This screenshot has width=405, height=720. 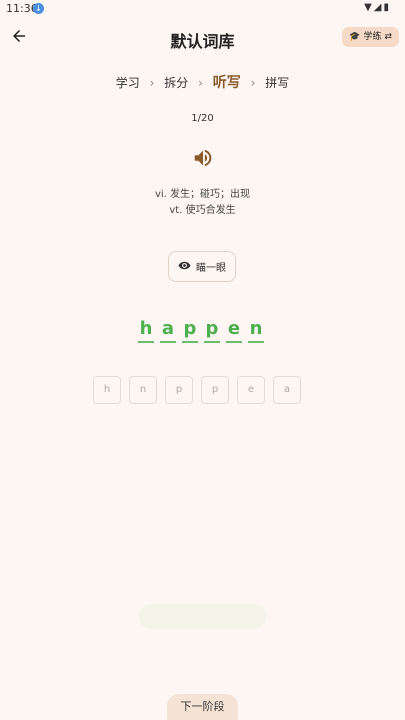 I want to click on wifi-icon: ▼, so click(x=369, y=7).